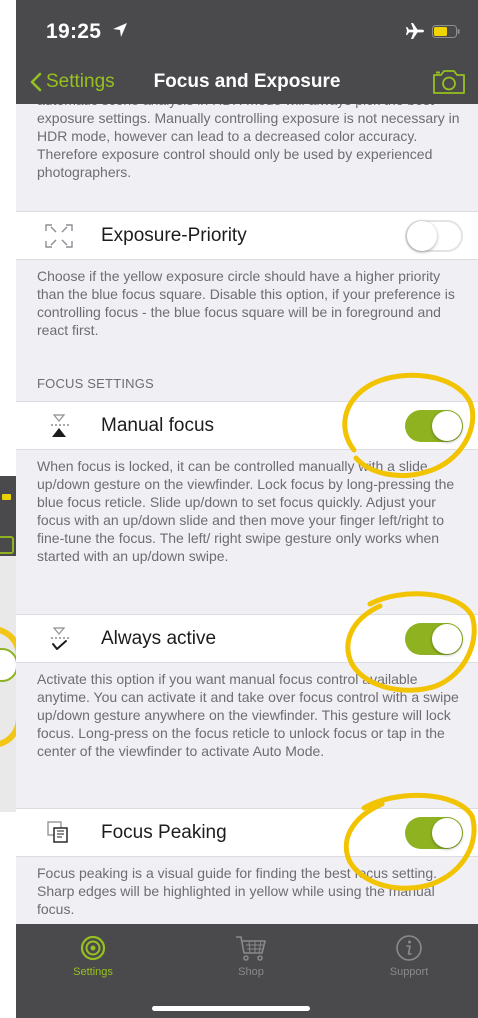 Image resolution: width=478 pixels, height=1018 pixels. What do you see at coordinates (247, 425) in the screenshot?
I see `manual-focus-row: Manual focus` at bounding box center [247, 425].